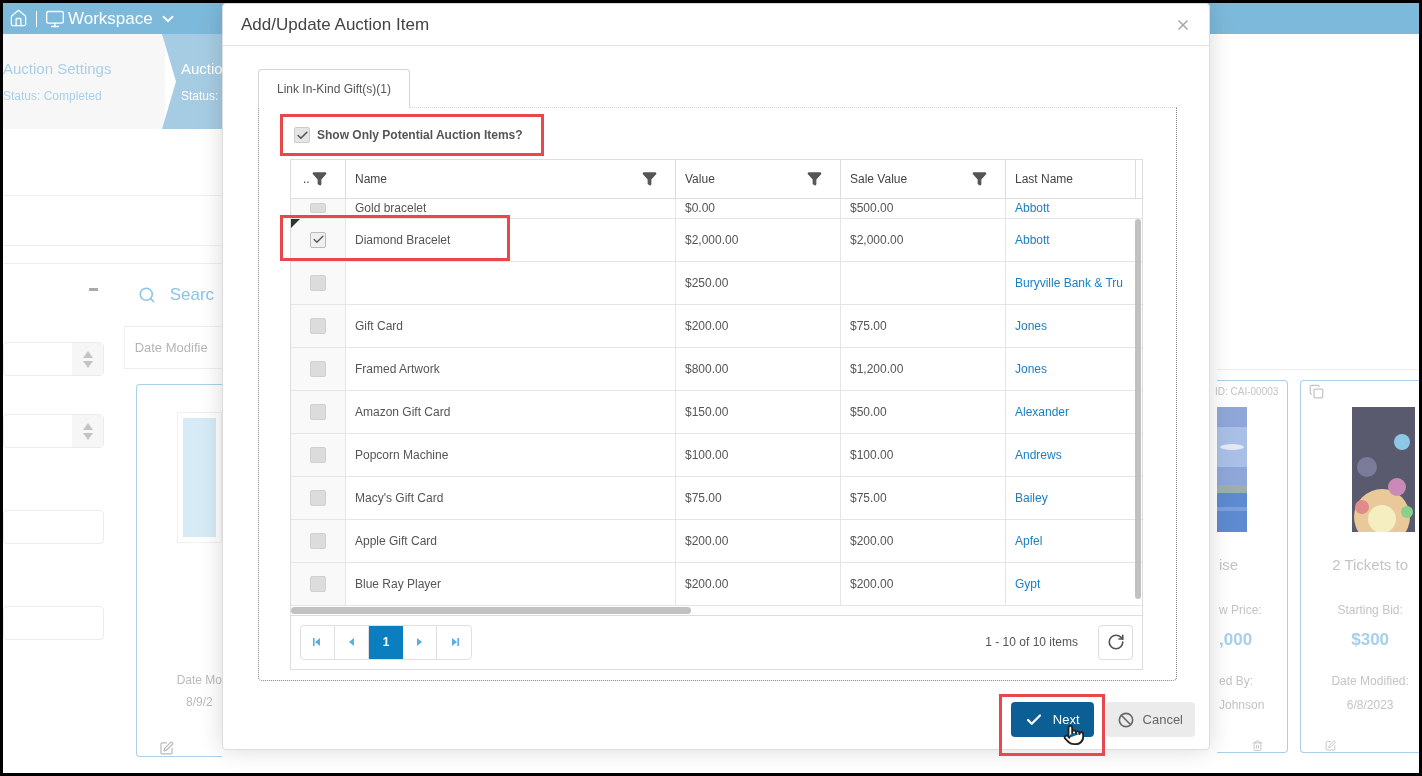  What do you see at coordinates (700, 208) in the screenshot?
I see `table-cell-text: $0.00` at bounding box center [700, 208].